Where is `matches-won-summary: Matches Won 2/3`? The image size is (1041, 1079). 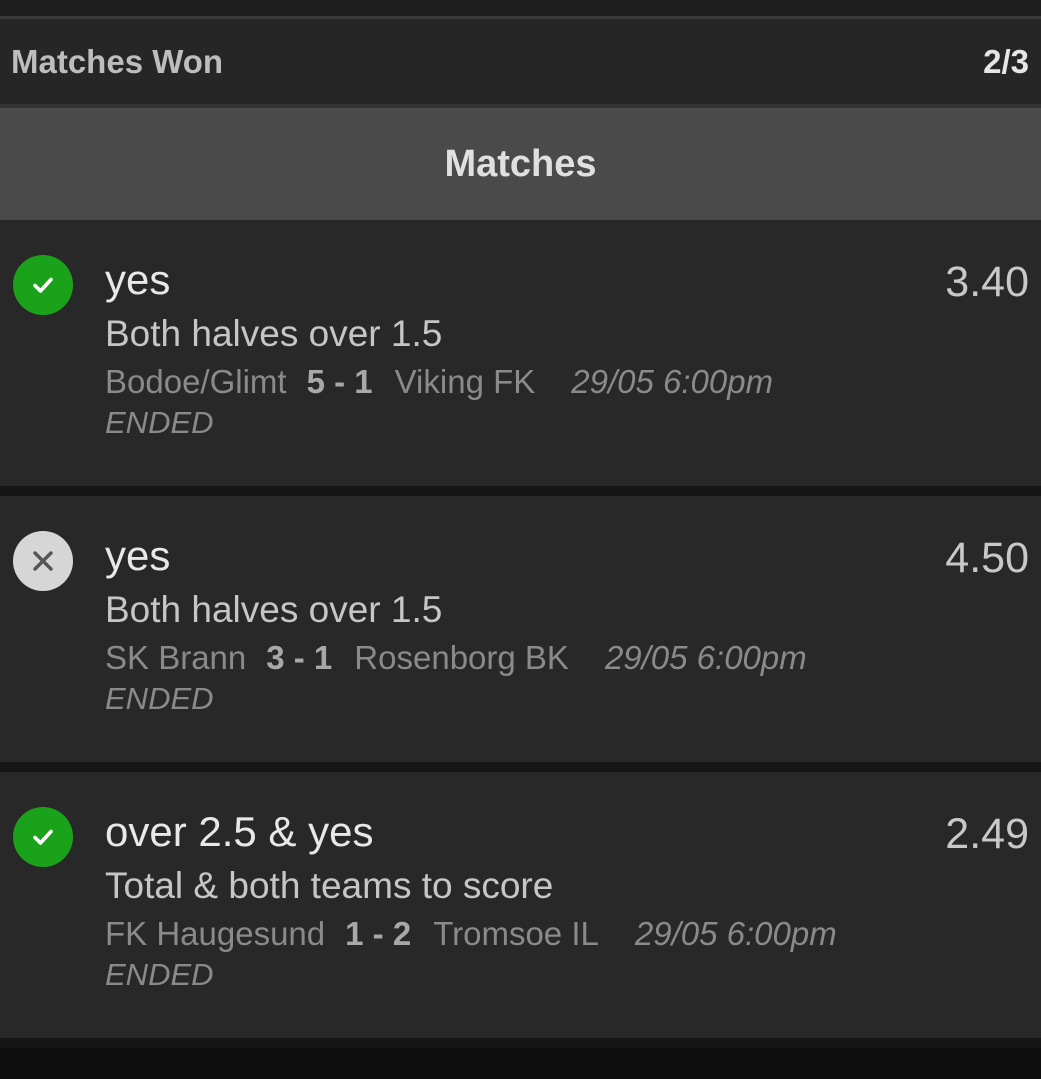
matches-won-summary: Matches Won 2/3 is located at coordinates (520, 63).